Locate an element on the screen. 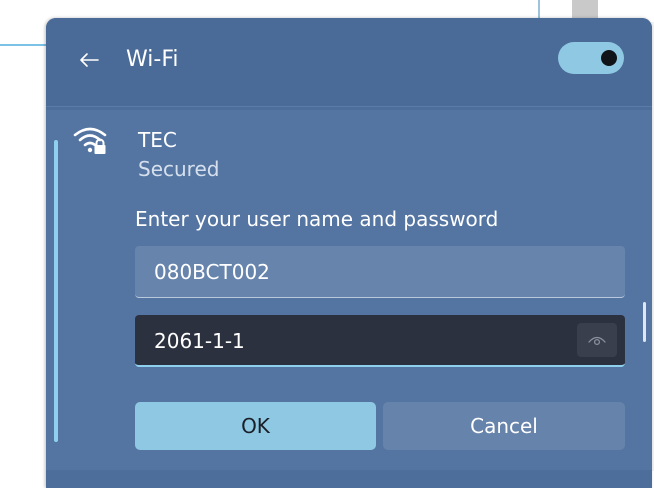  password-value: 2061-1-1 is located at coordinates (199, 341).